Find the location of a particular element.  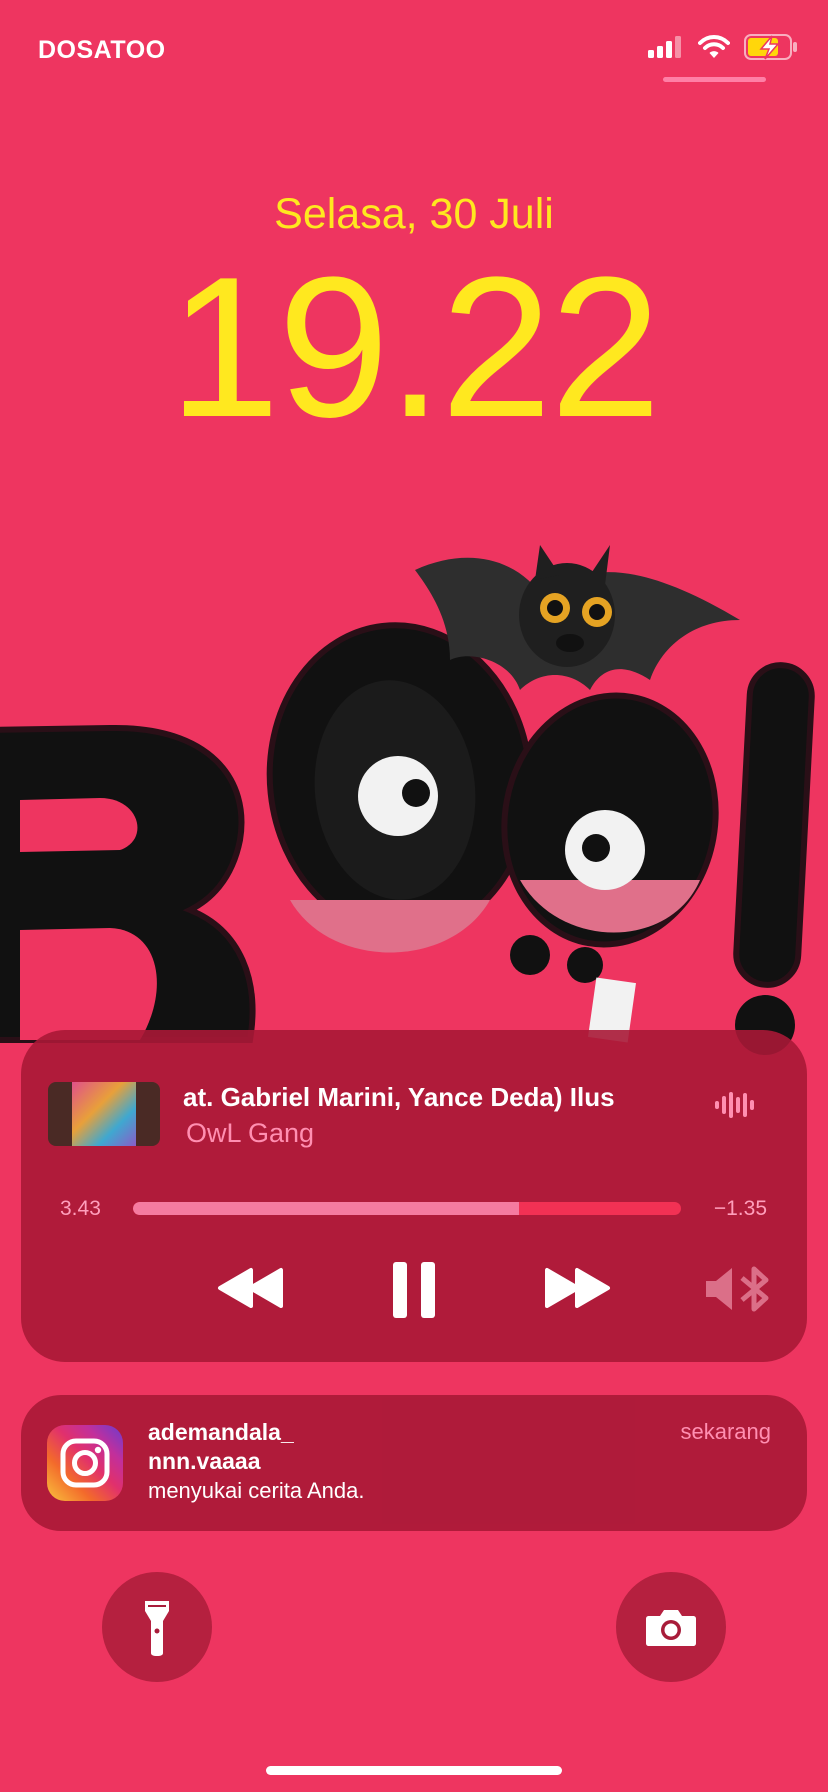

control-center-hint is located at coordinates (714, 79).